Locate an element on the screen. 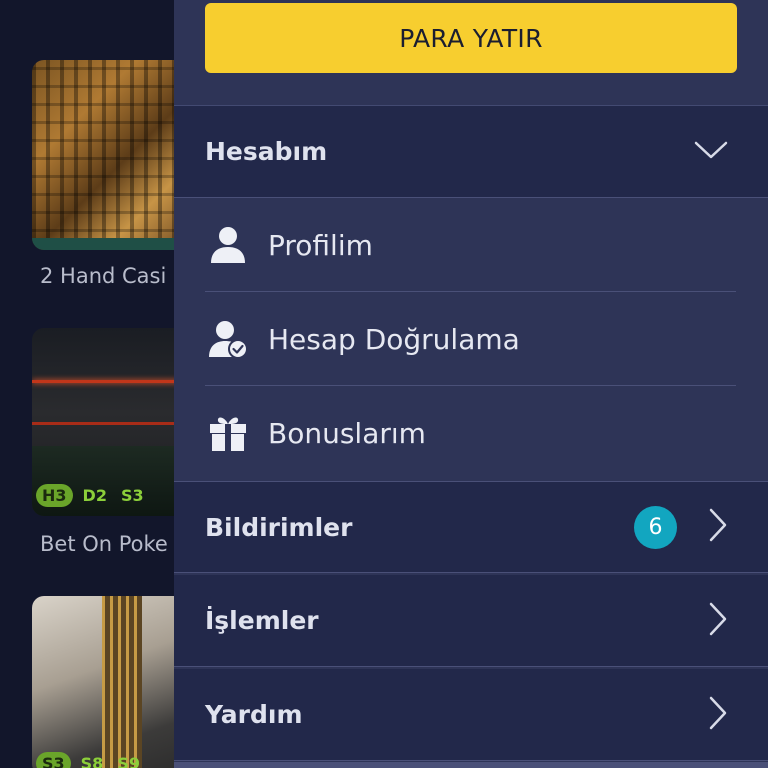  decor-stripe is located at coordinates (122, 682).